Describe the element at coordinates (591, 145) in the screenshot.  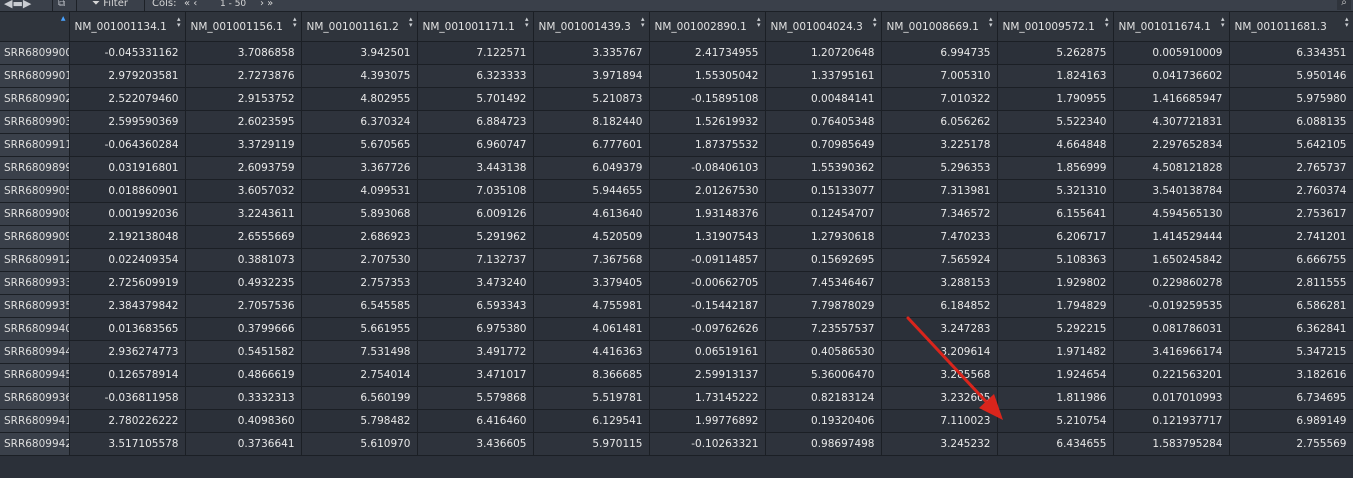
I see `table-cell: 6.777601` at that location.